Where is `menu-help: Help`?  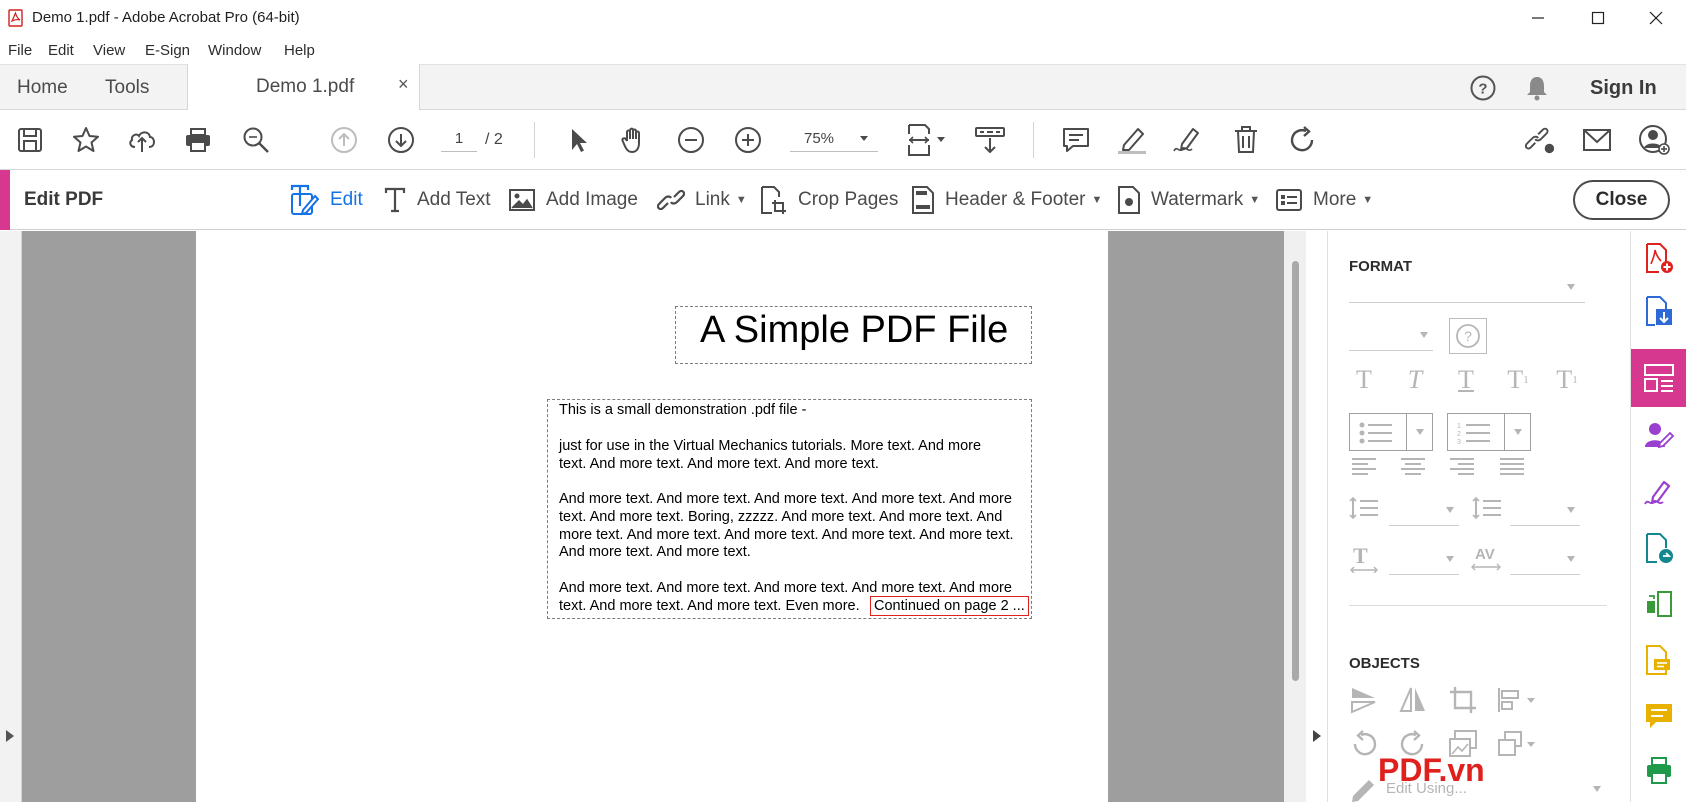 menu-help: Help is located at coordinates (299, 50).